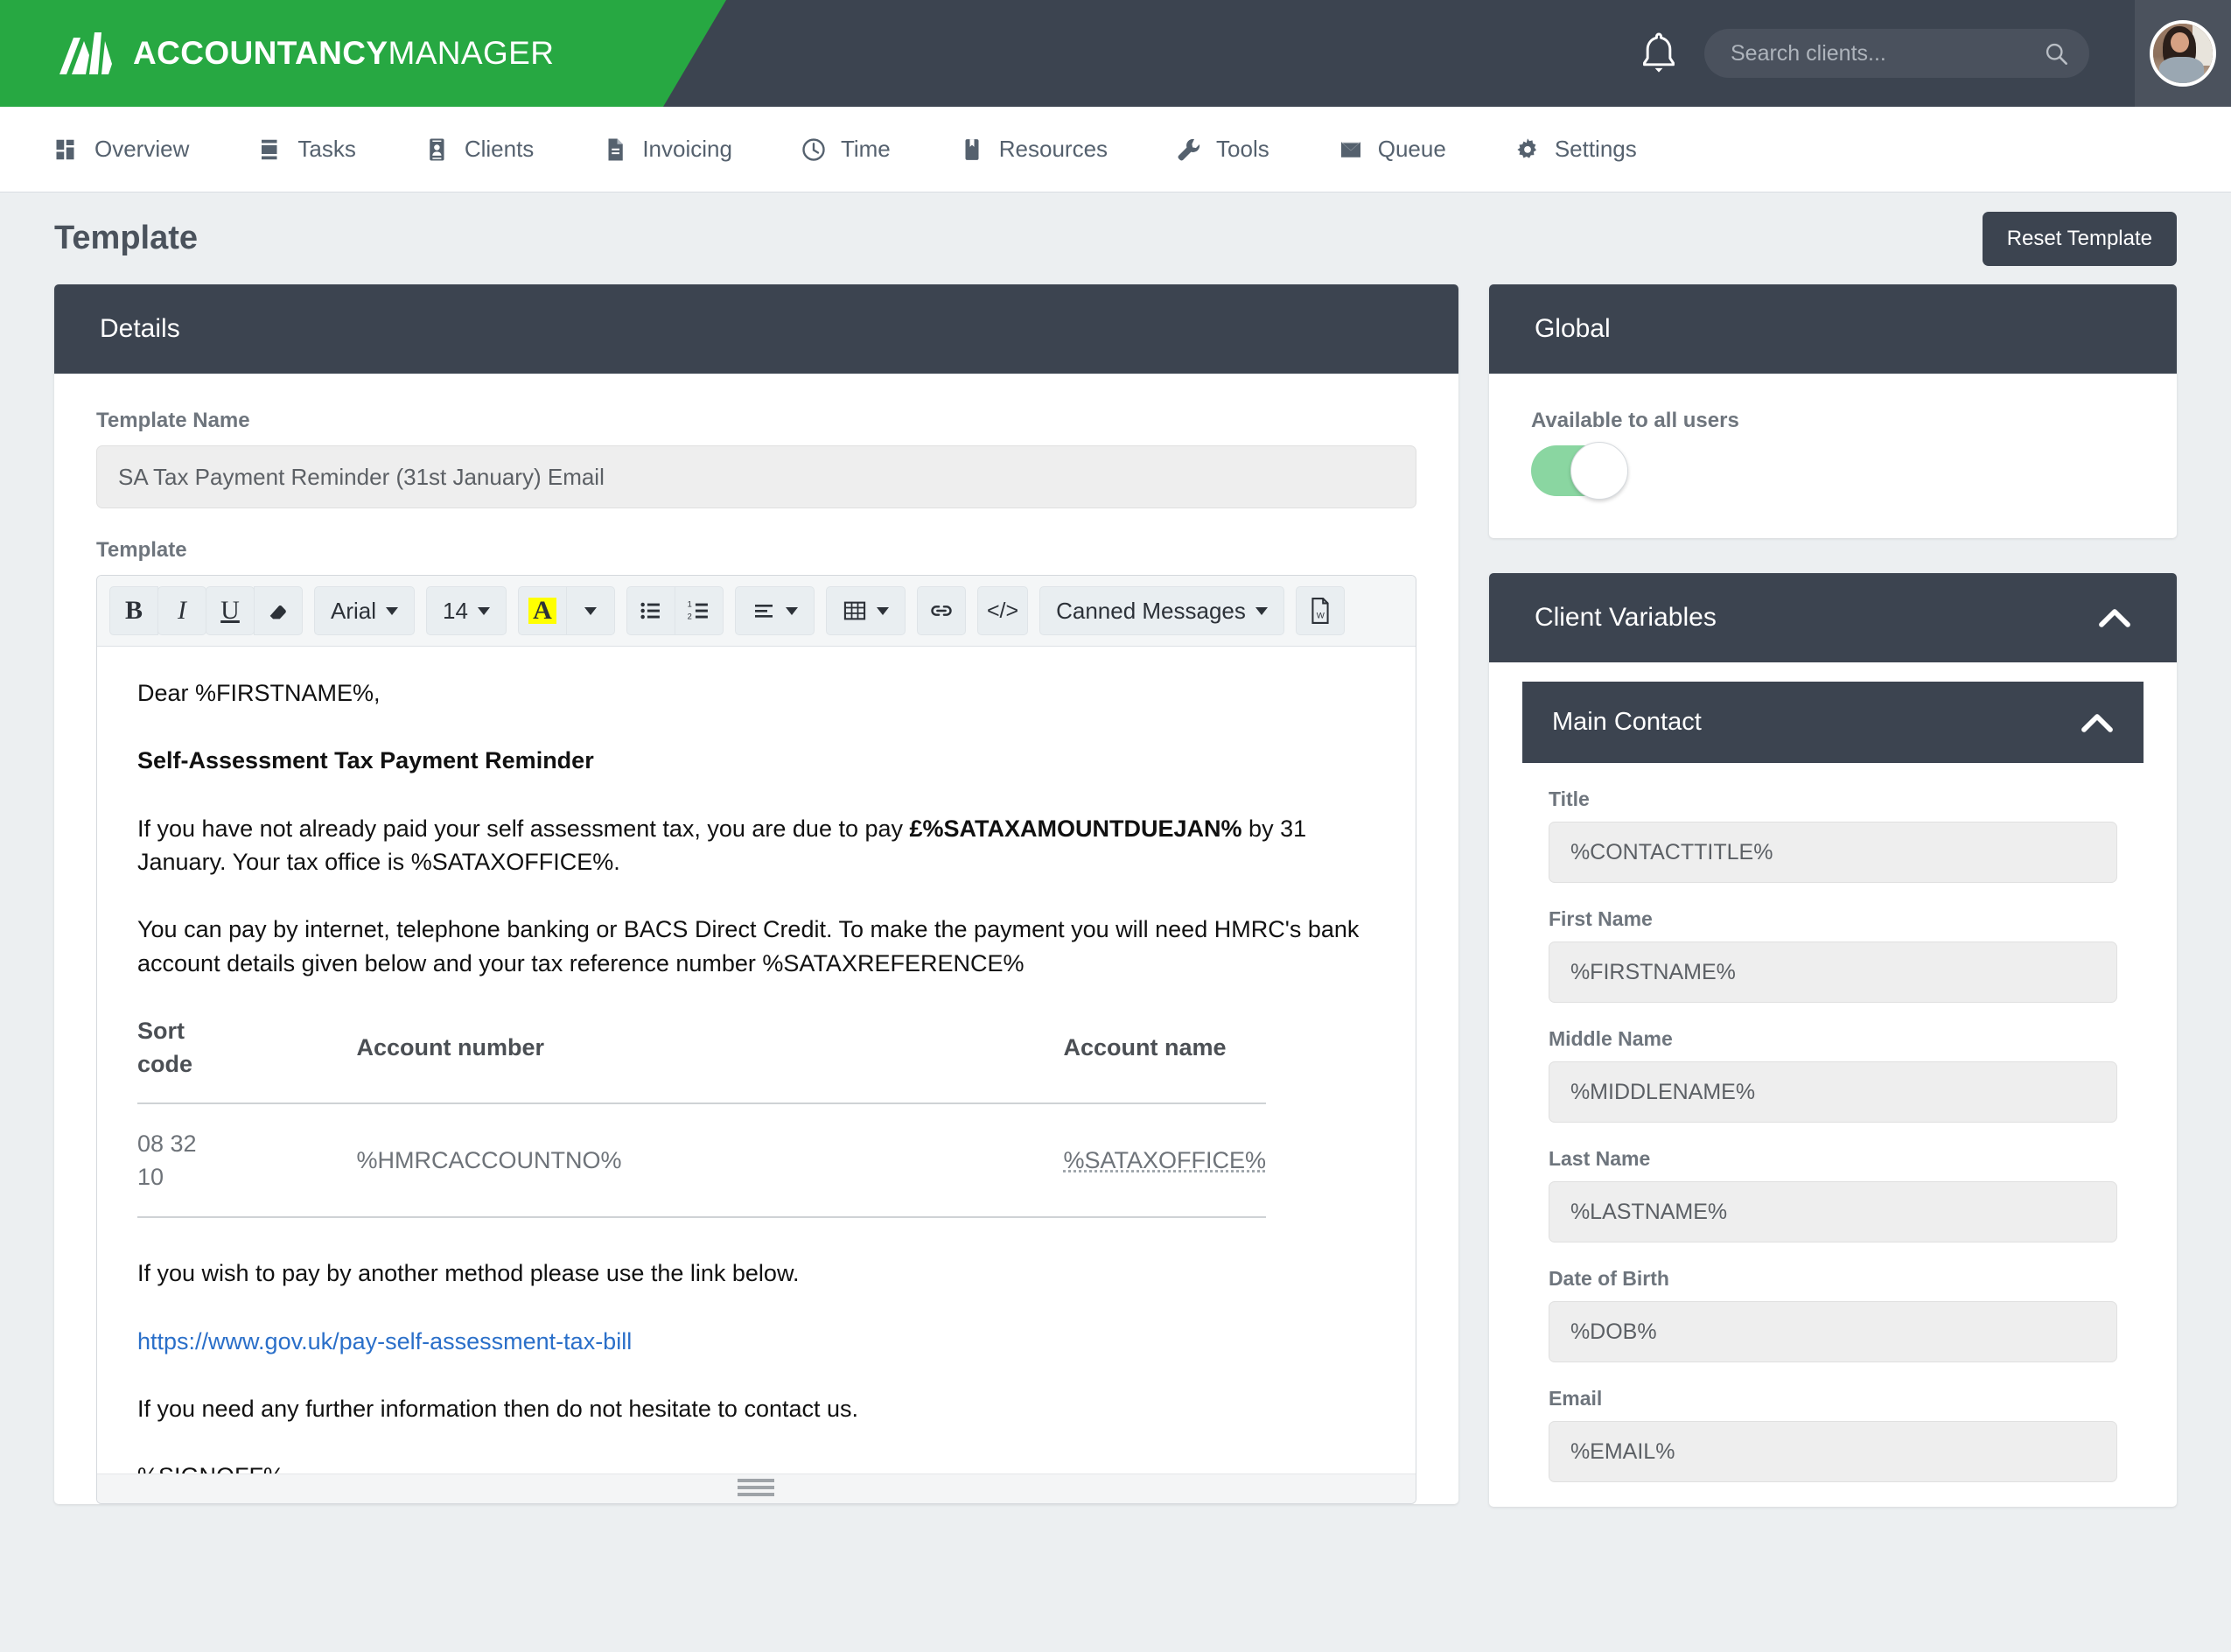 This screenshot has height=1652, width=2231. What do you see at coordinates (260, 53) in the screenshot?
I see `brand-name-bold: ACCOUNTANCY` at bounding box center [260, 53].